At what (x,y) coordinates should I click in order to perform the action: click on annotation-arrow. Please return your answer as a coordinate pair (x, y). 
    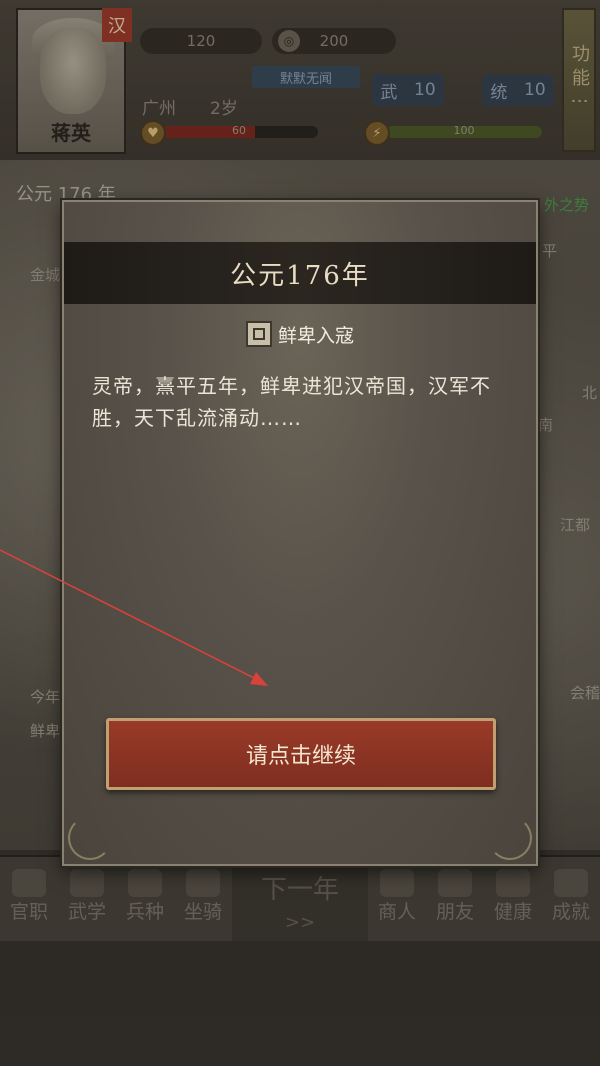
    Looking at the image, I should click on (134, 617).